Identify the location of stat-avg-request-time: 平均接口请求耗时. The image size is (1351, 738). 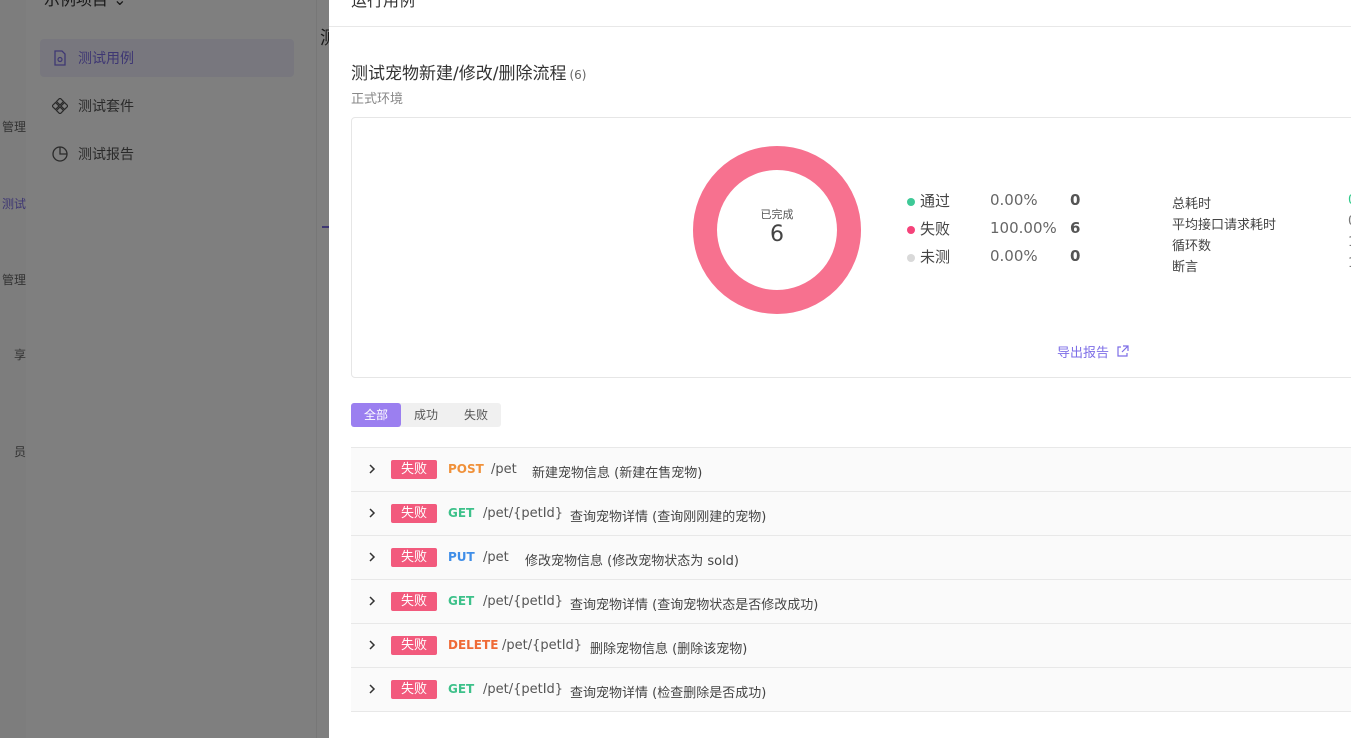
(1224, 225).